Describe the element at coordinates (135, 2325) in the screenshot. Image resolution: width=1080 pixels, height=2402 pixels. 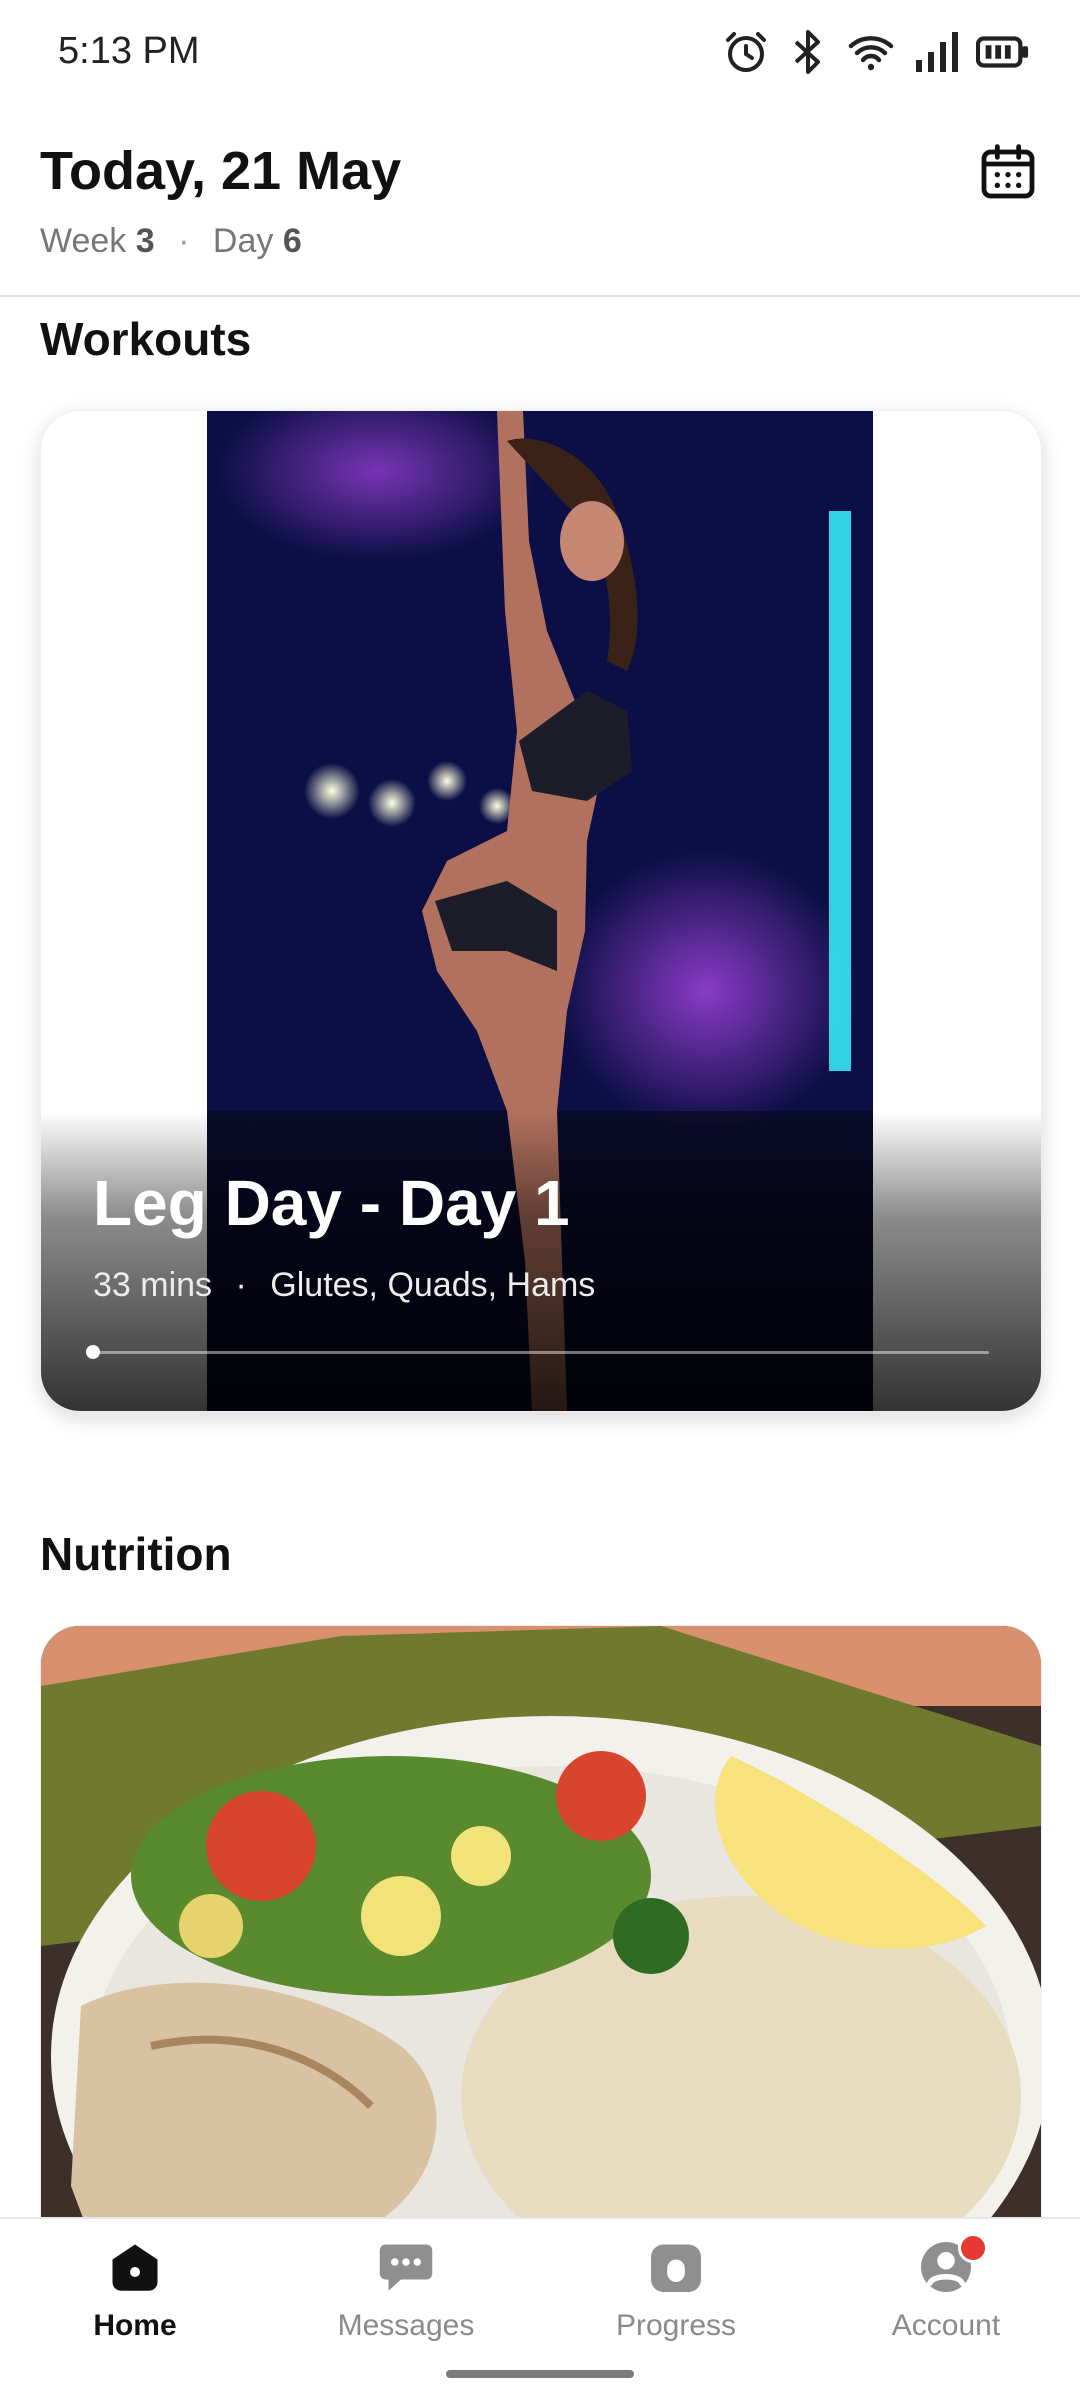
I see `nav-home-label: Home` at that location.